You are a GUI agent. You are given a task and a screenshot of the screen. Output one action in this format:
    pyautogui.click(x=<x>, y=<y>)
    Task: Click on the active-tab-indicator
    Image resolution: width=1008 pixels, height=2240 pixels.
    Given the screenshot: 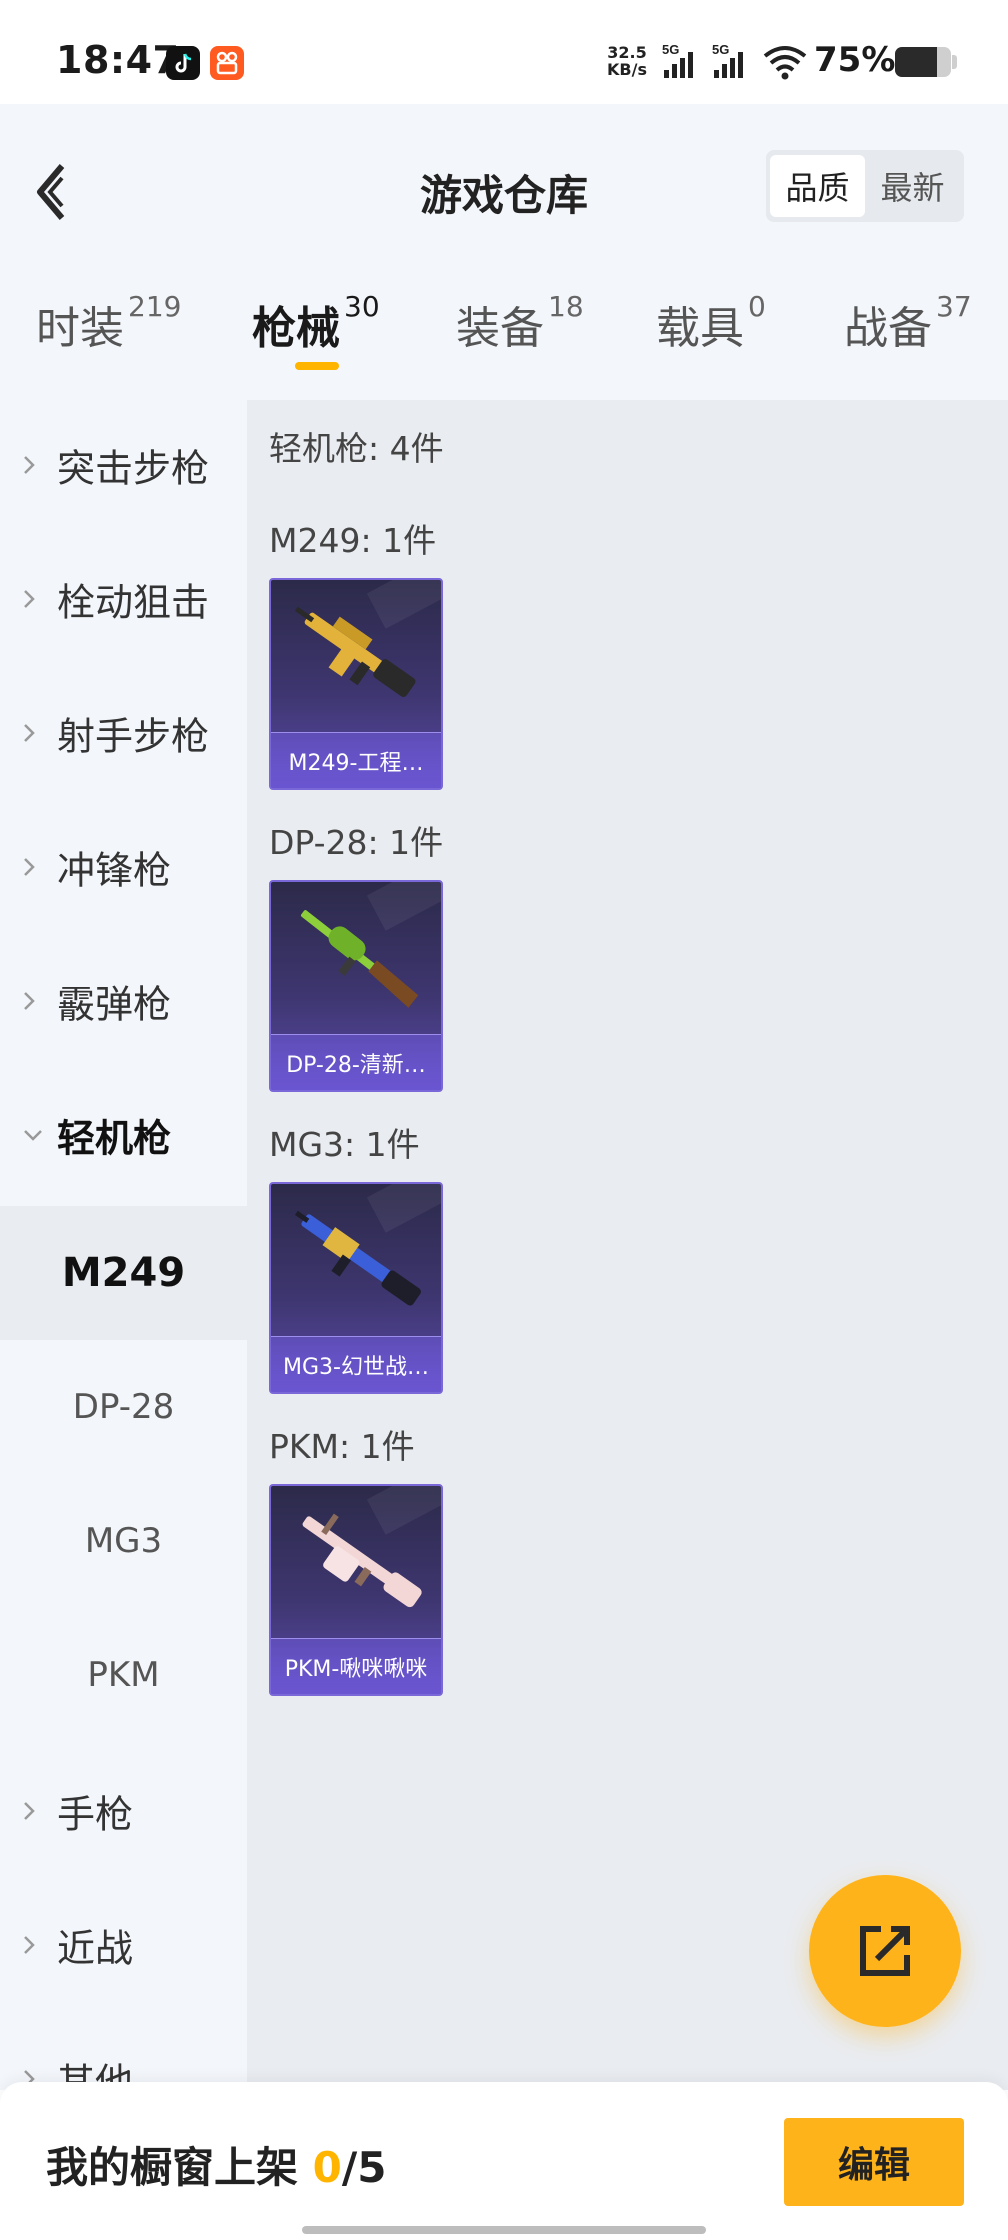 What is the action you would take?
    pyautogui.click(x=317, y=366)
    